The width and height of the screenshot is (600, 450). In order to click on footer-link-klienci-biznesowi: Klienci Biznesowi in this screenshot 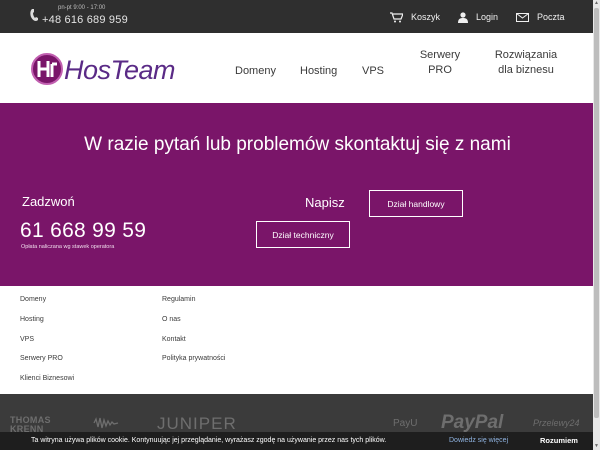, I will do `click(47, 378)`.